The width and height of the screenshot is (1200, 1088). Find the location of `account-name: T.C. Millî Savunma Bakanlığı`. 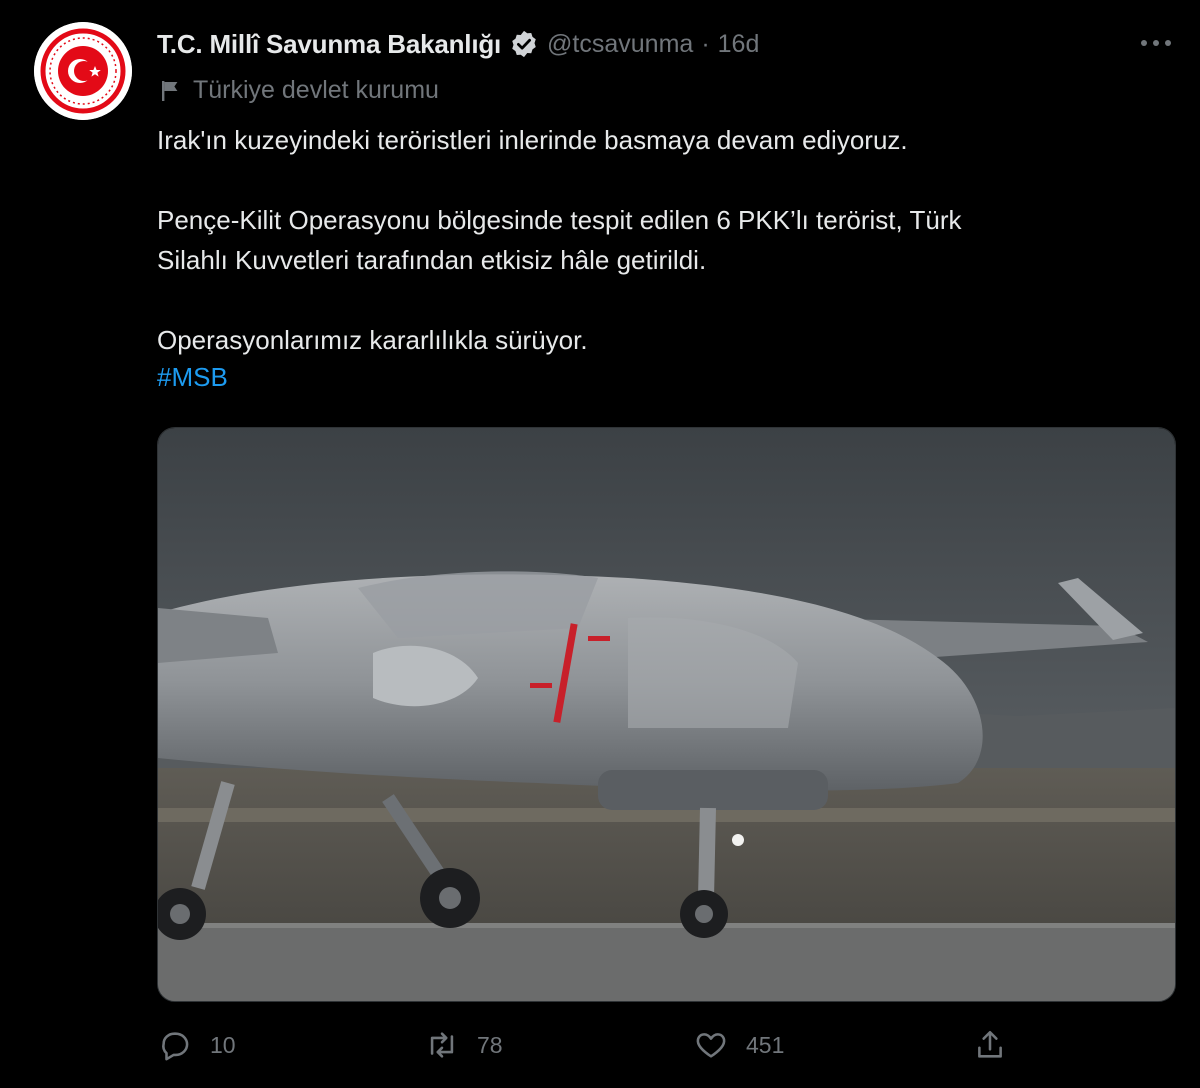

account-name: T.C. Millî Savunma Bakanlığı is located at coordinates (329, 44).